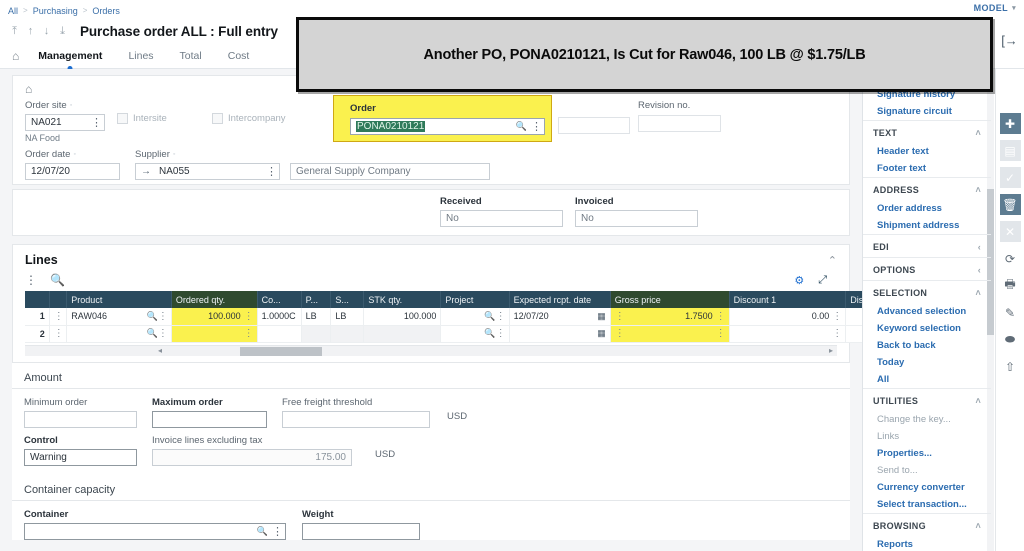 Image resolution: width=1024 pixels, height=551 pixels. What do you see at coordinates (1010, 258) in the screenshot?
I see `refresh-icon: ⟳` at bounding box center [1010, 258].